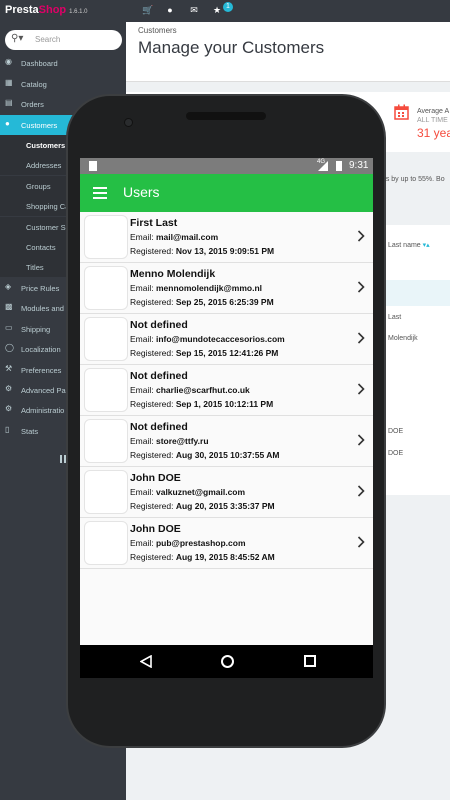 The height and width of the screenshot is (800, 450). What do you see at coordinates (46, 10) in the screenshot?
I see `prestashop-logo: PrestaShop 1.6.1.0` at bounding box center [46, 10].